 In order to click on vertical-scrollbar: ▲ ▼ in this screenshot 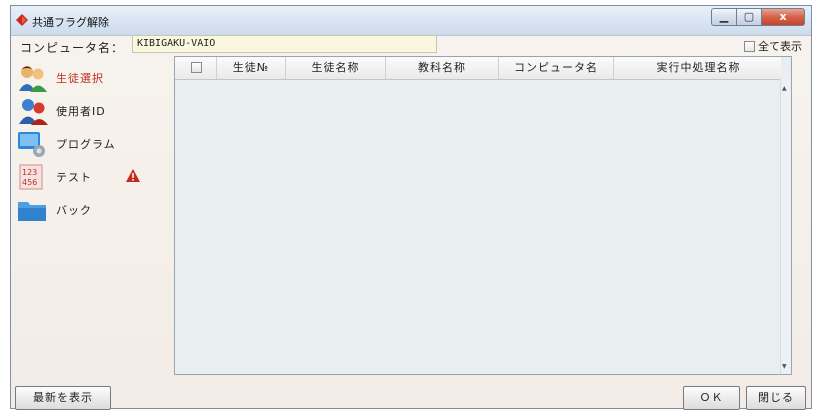, I will do `click(785, 226)`.